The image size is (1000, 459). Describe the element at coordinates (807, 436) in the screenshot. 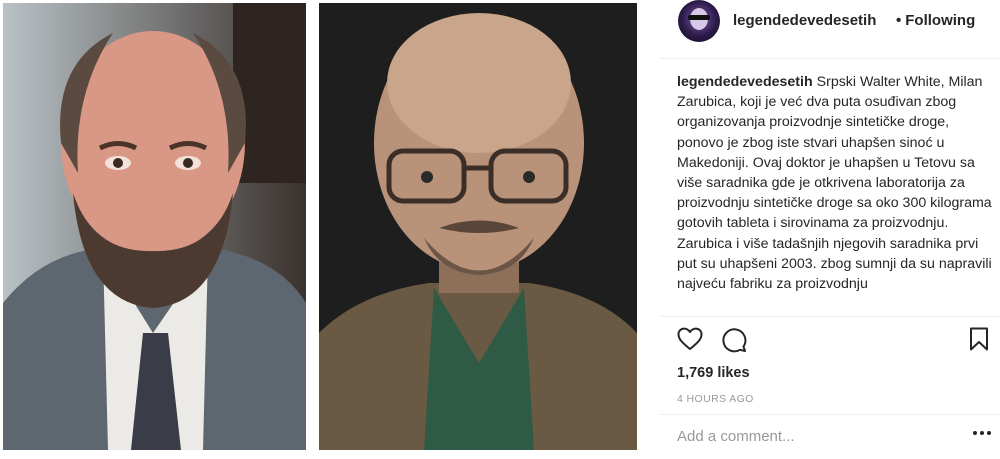

I see `comment-input` at that location.